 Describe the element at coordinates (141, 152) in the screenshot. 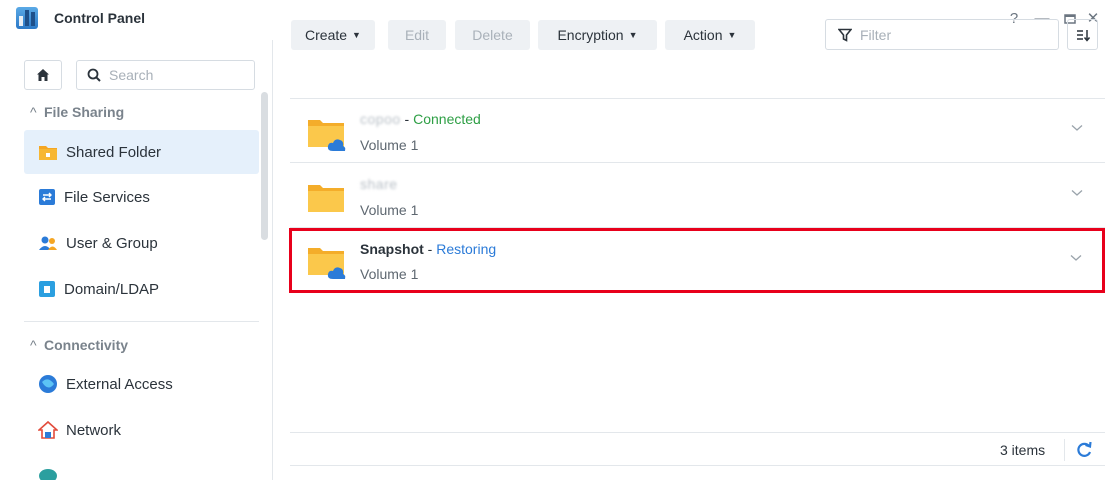

I see `sidebar-item-shared-folder: Shared Folder` at that location.